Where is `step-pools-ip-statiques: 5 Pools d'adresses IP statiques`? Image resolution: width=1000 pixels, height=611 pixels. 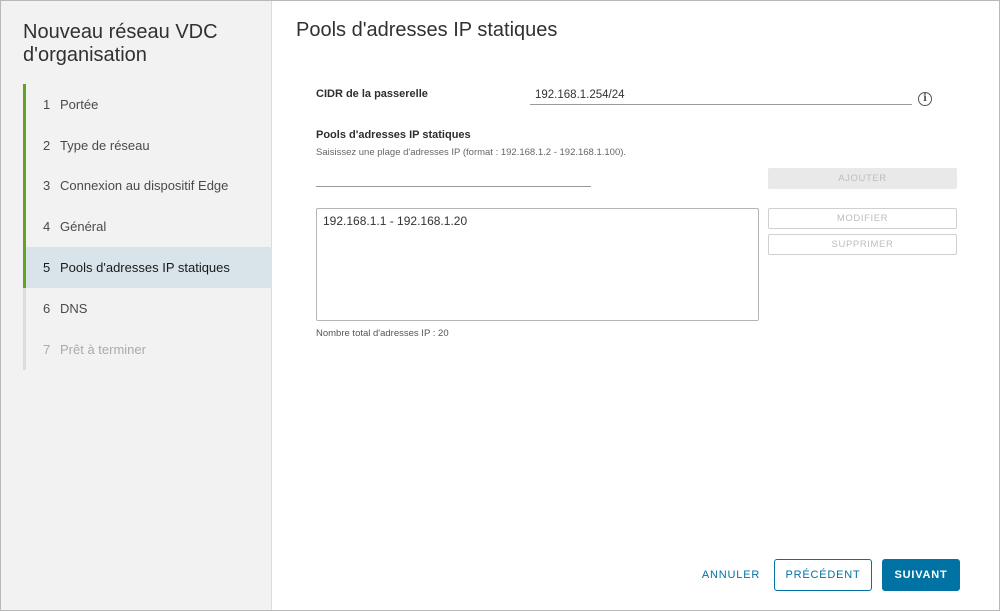
step-pools-ip-statiques: 5 Pools d'adresses IP statiques is located at coordinates (147, 267).